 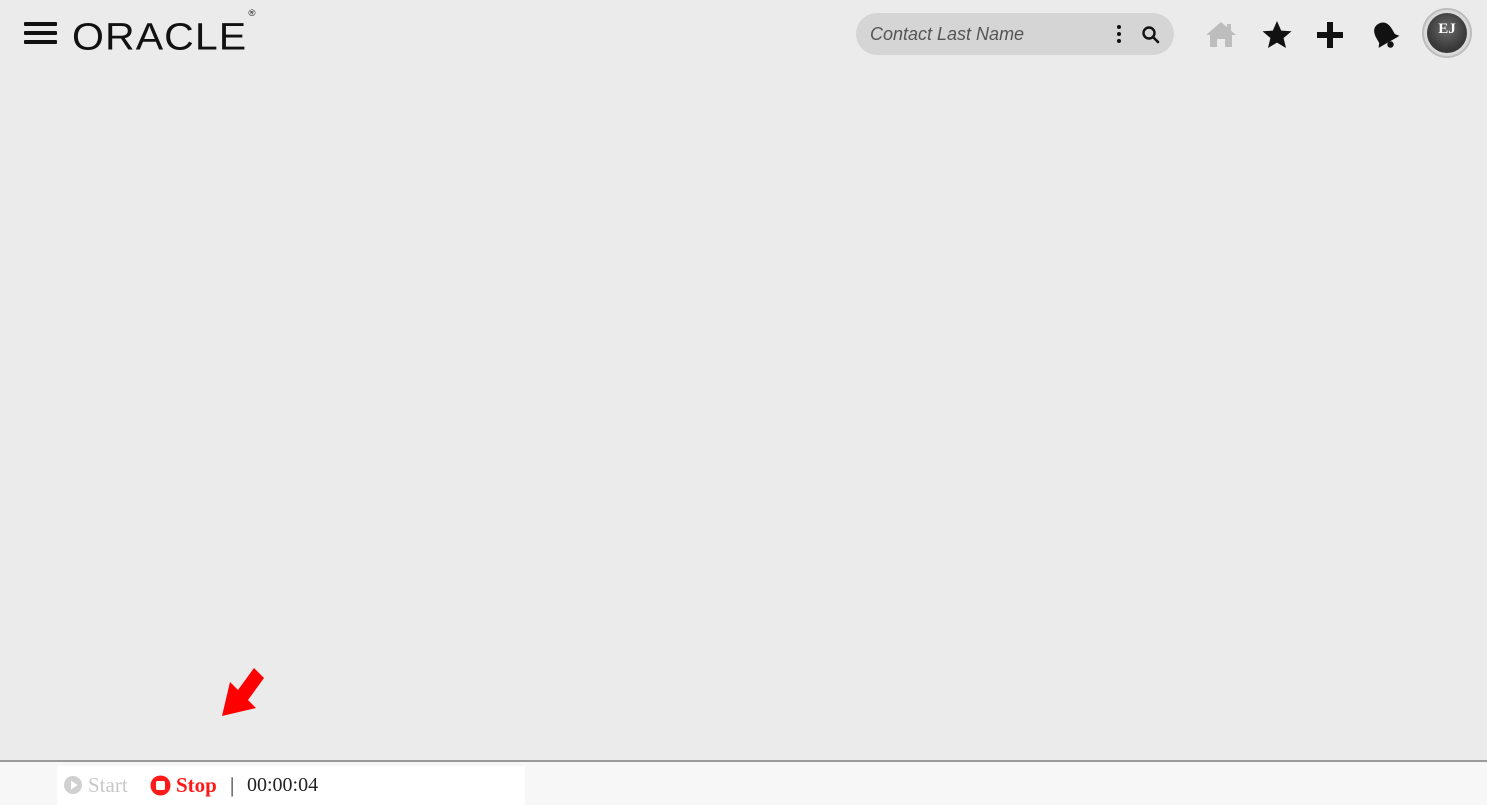 I want to click on recorder-bar: Start Stop | 00:00:04, so click(x=743, y=782).